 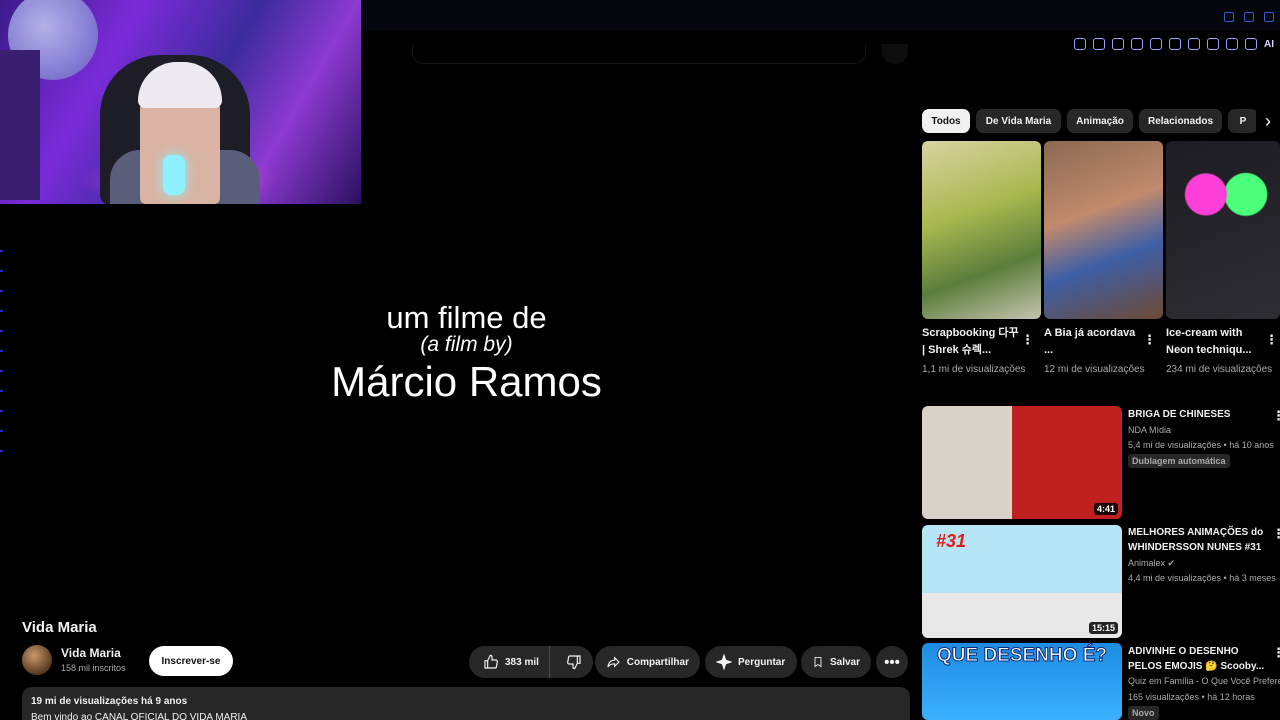 I want to click on short-views: 1,1 mi de visualizações, so click(x=974, y=369).